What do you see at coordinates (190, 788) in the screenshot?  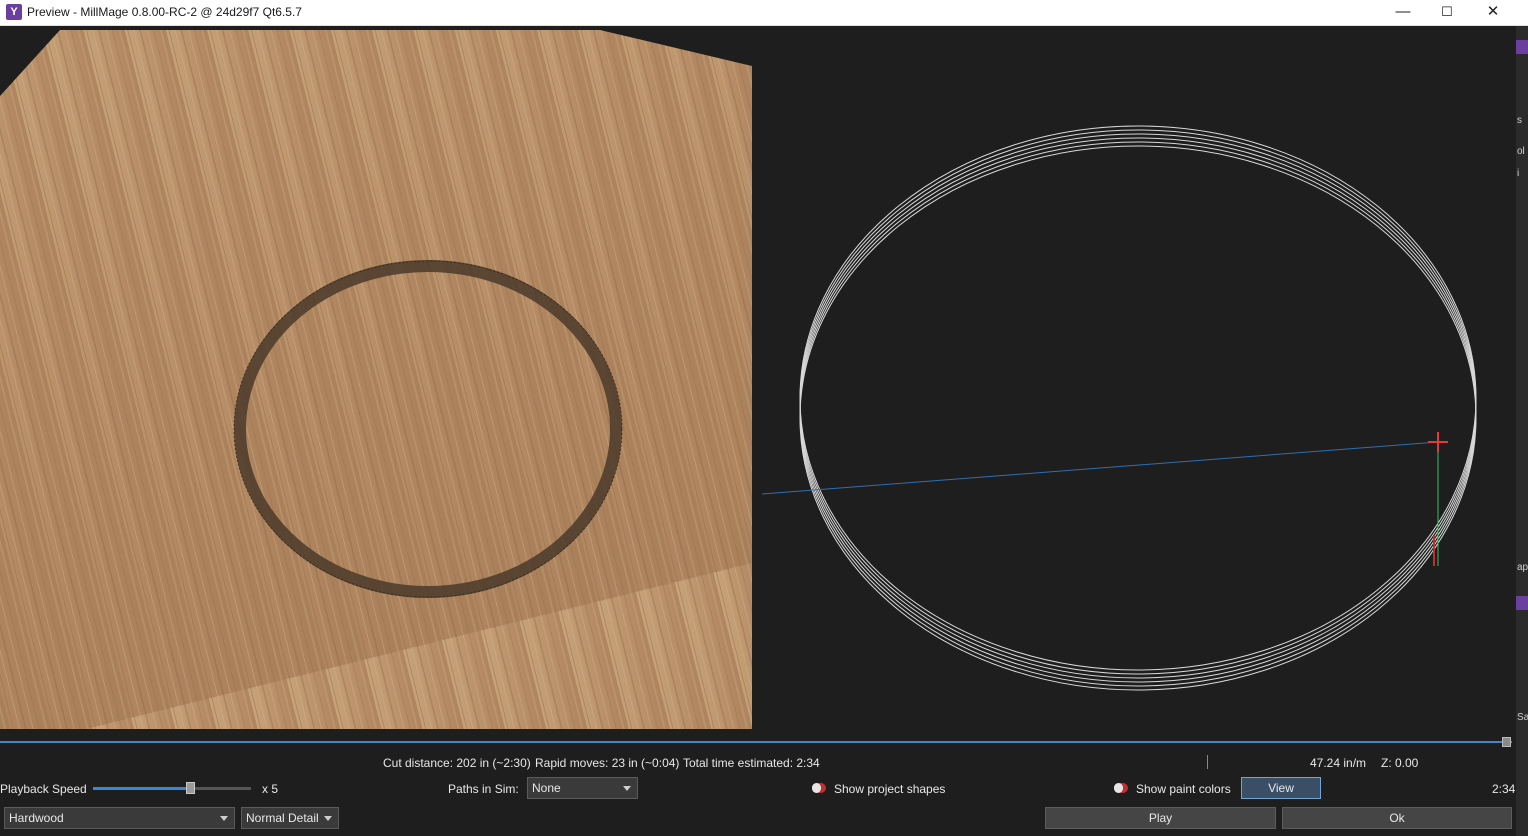 I see `playback-speed-handle` at bounding box center [190, 788].